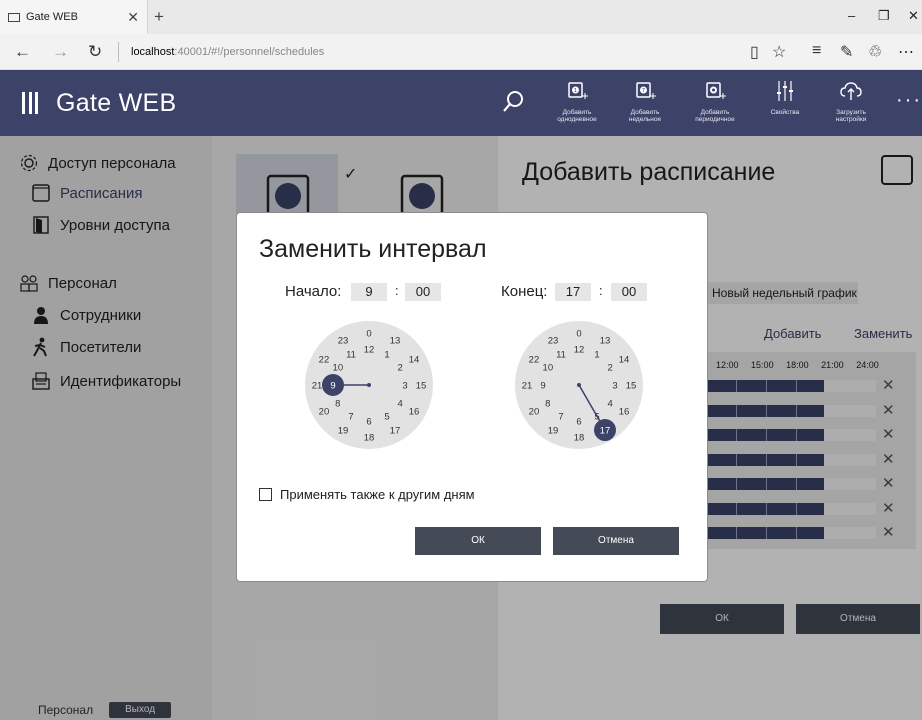  Describe the element at coordinates (577, 112) in the screenshot. I see `toolbar-1-label1: Добавить` at that location.